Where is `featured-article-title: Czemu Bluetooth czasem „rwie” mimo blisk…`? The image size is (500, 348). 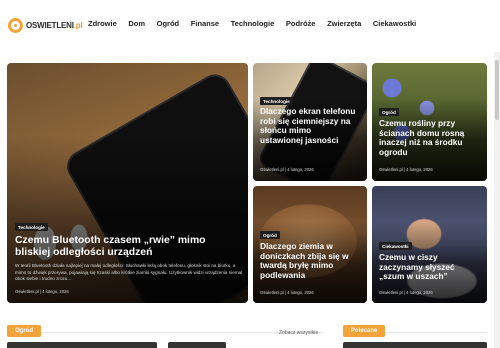
featured-article-title: Czemu Bluetooth czasem „rwie” mimo blisk… is located at coordinates (127, 247).